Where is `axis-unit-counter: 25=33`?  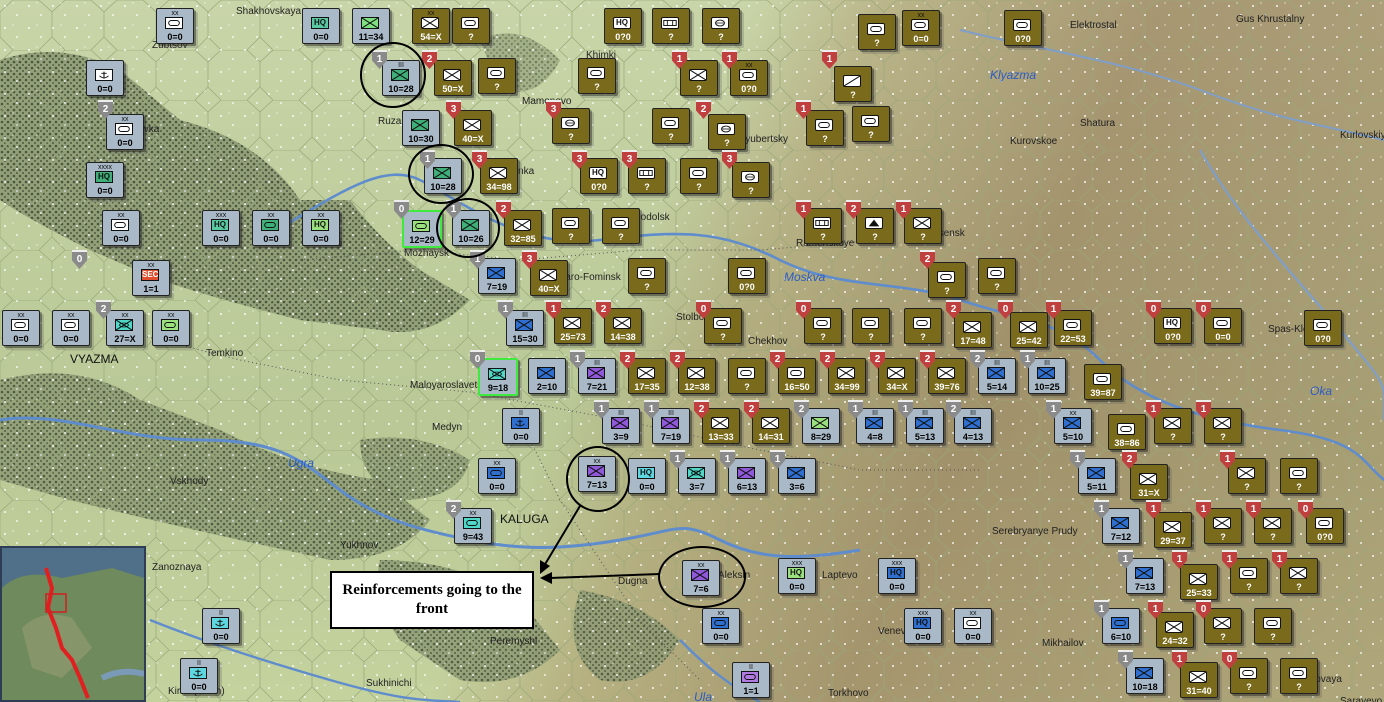 axis-unit-counter: 25=33 is located at coordinates (1199, 582).